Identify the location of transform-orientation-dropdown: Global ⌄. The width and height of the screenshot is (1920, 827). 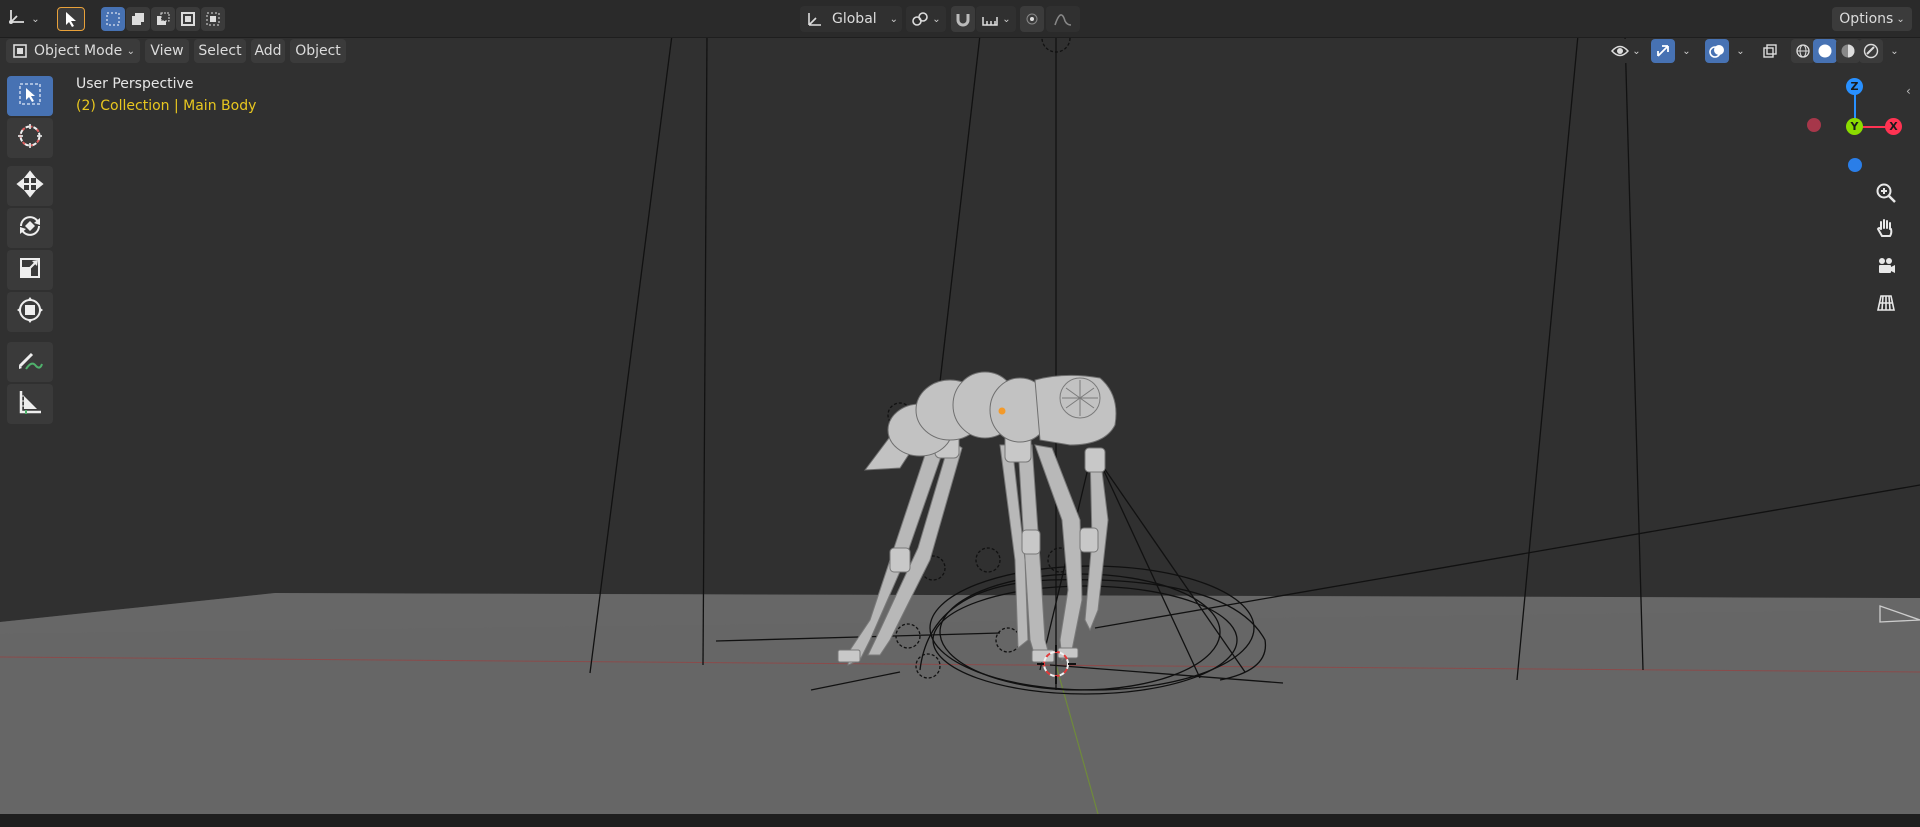
(851, 19).